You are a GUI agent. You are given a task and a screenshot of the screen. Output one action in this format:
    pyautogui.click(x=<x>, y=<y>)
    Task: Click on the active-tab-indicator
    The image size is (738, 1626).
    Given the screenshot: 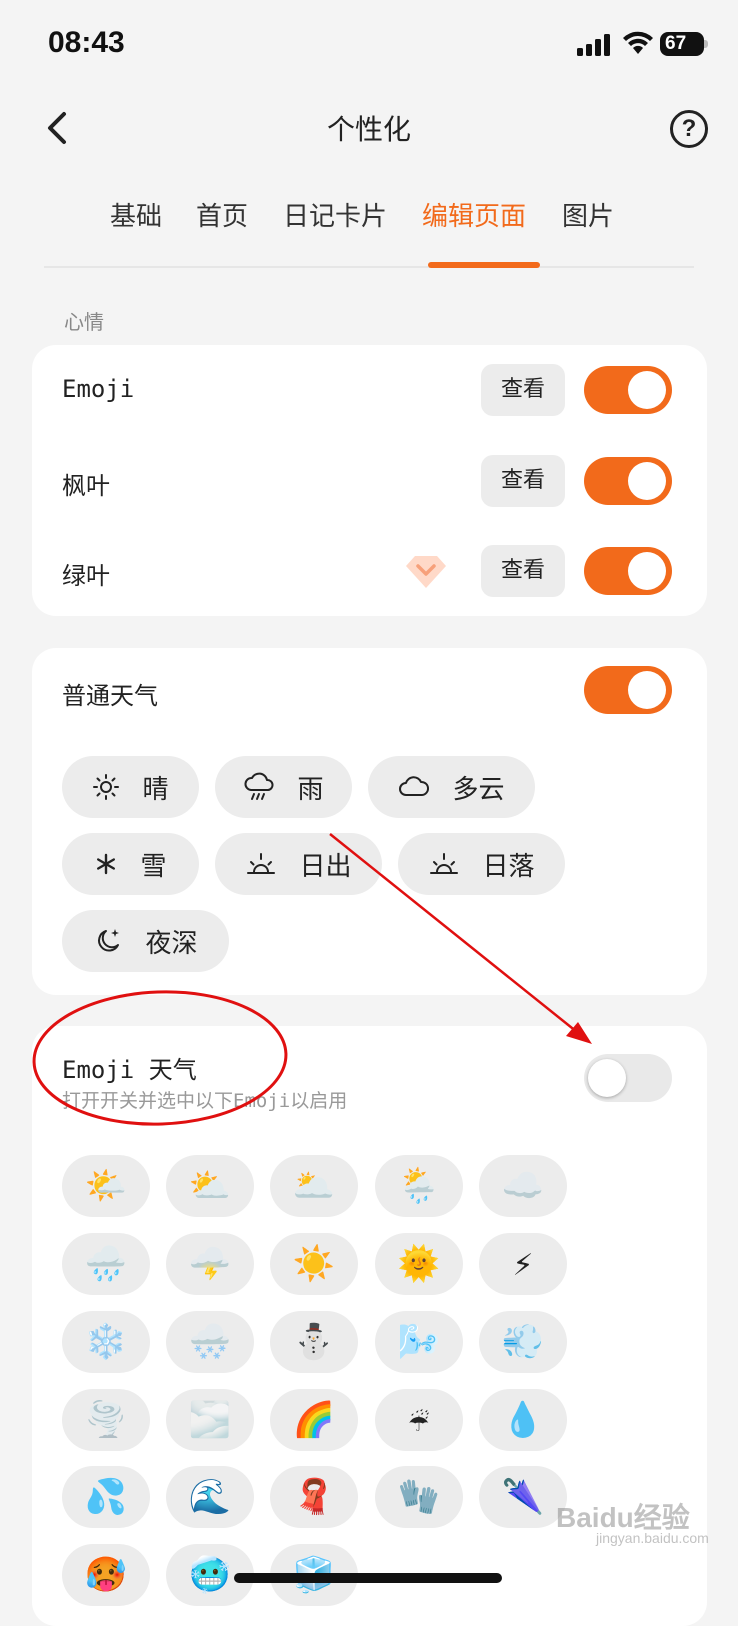 What is the action you would take?
    pyautogui.click(x=484, y=265)
    